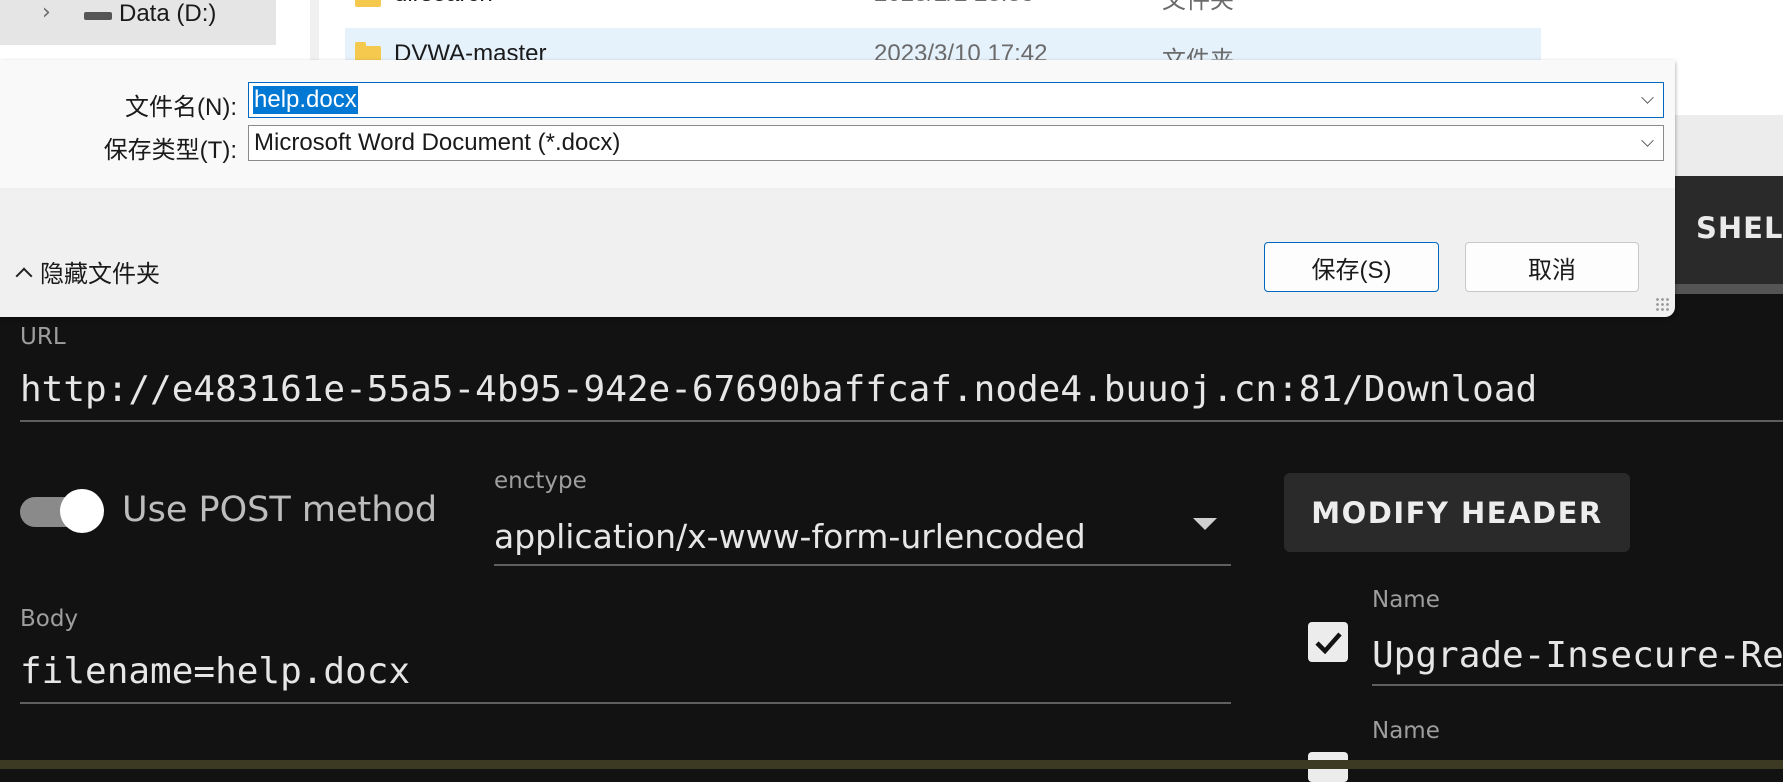  I want to click on file-row: dirsearch 2023/2/2 23:38 文件夹, so click(943, 7).